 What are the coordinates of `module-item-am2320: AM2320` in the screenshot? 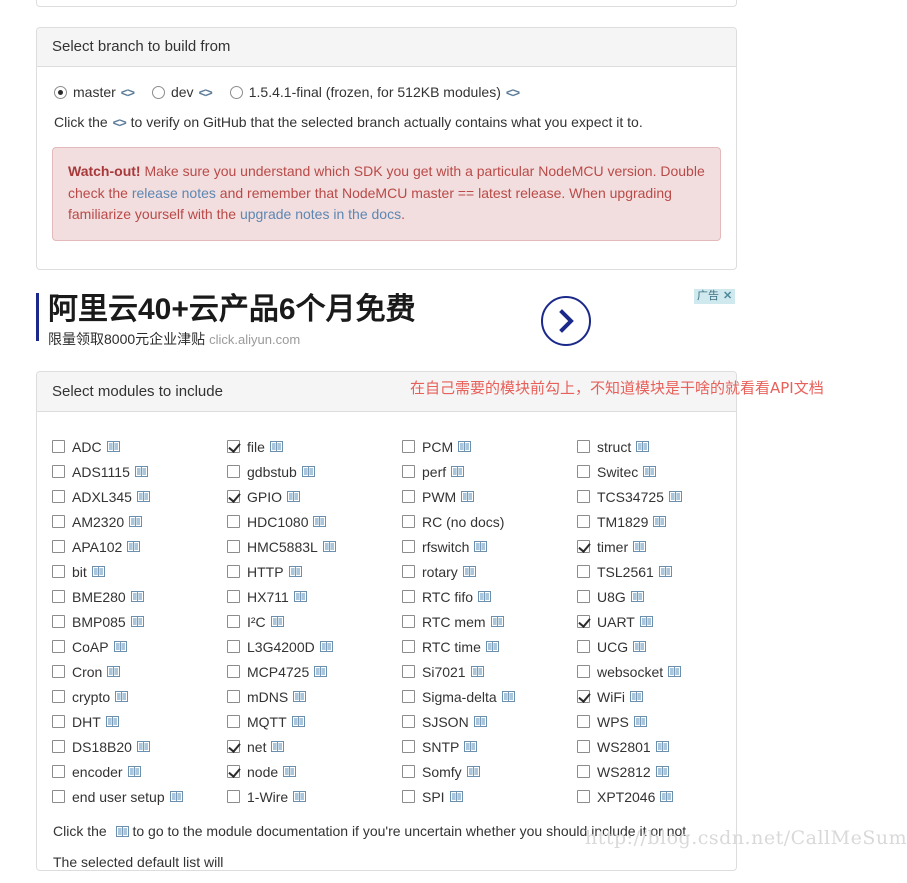 It's located at (139, 521).